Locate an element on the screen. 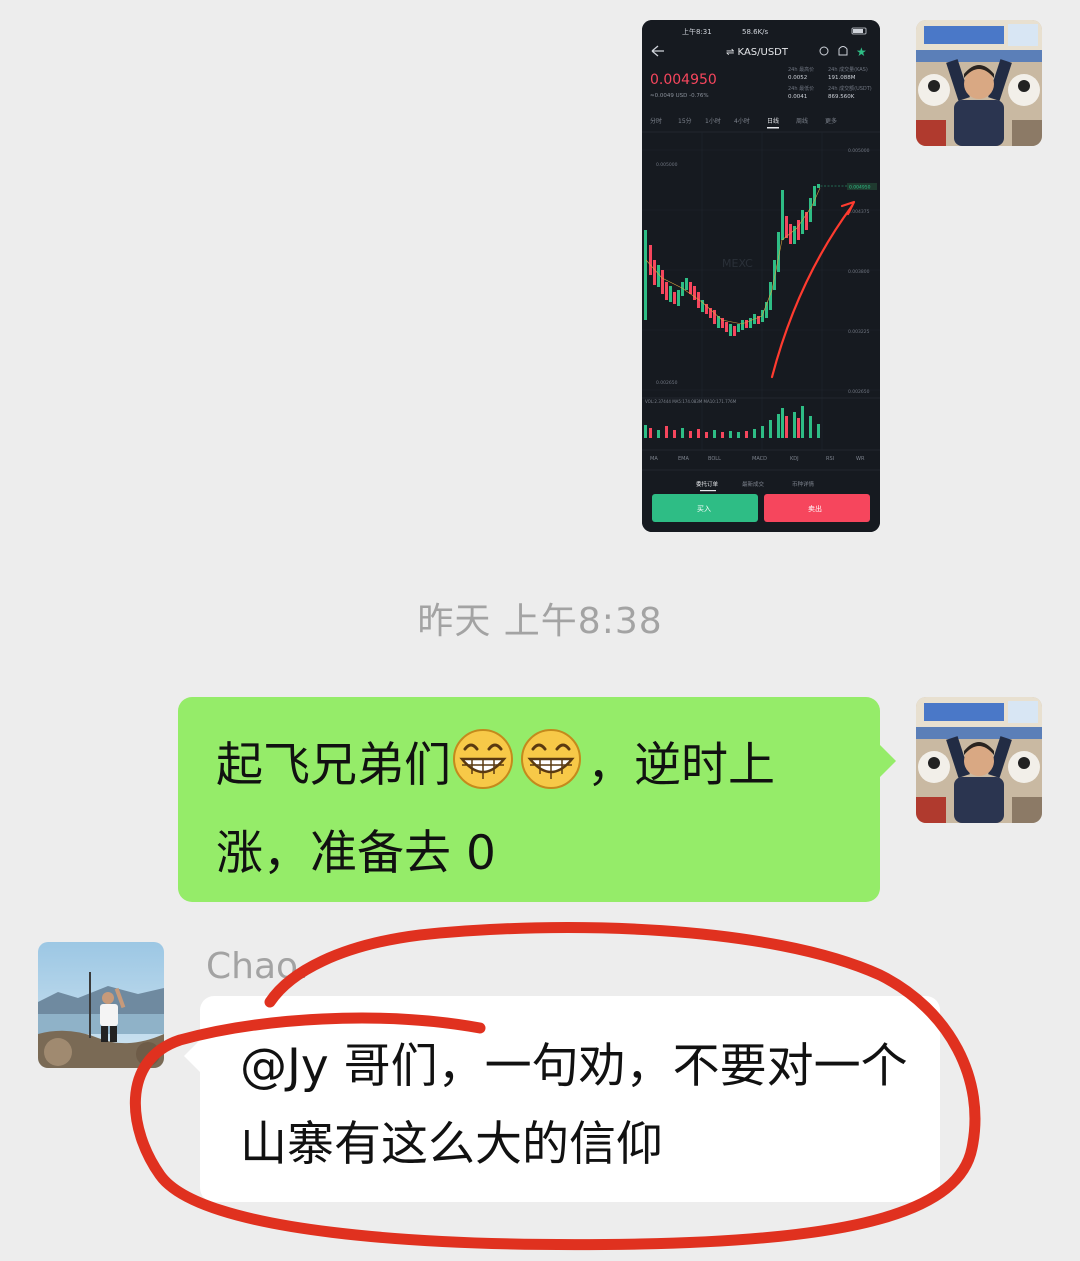 This screenshot has height=1261, width=1080. svg-text: 0.004950 is located at coordinates (860, 188).